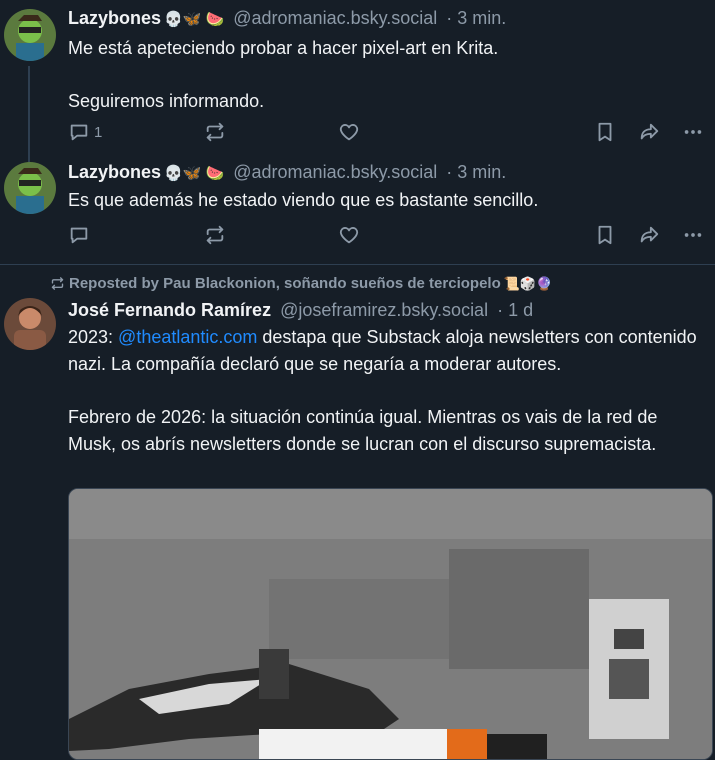 This screenshot has height=760, width=715. Describe the element at coordinates (98, 132) in the screenshot. I see `reply-count: 1` at that location.